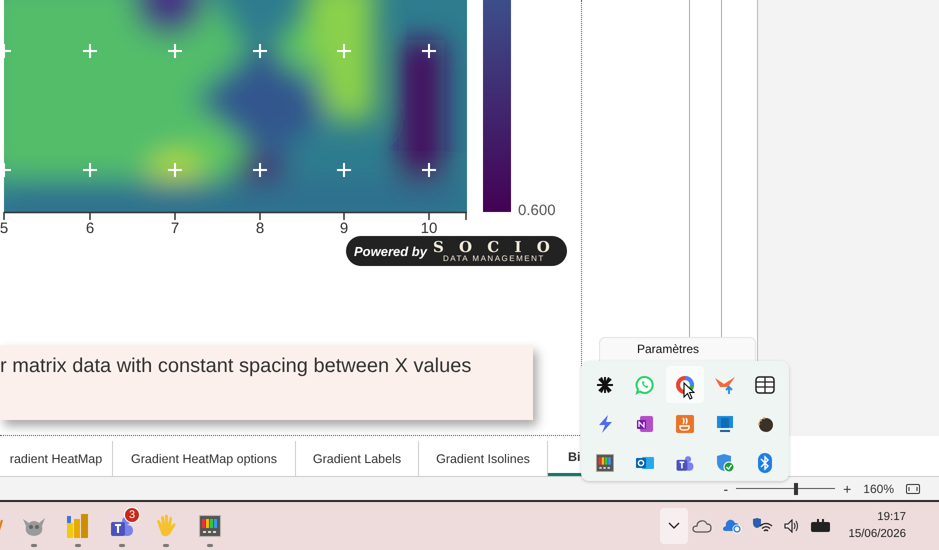 The width and height of the screenshot is (939, 550). Describe the element at coordinates (732, 526) in the screenshot. I see `sync-cloud-icon` at that location.